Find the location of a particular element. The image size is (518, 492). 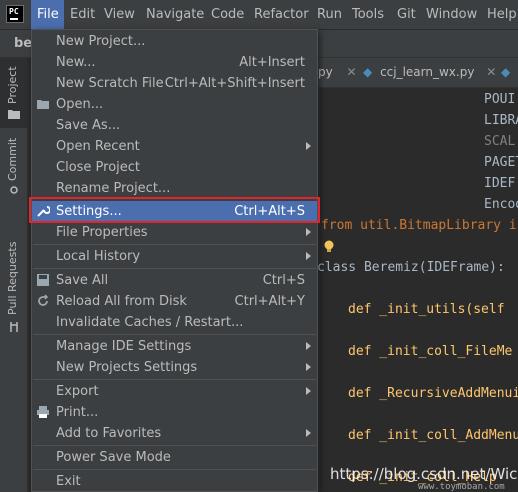

tool-tab-pull-requests: Pull Requests is located at coordinates (14, 278).